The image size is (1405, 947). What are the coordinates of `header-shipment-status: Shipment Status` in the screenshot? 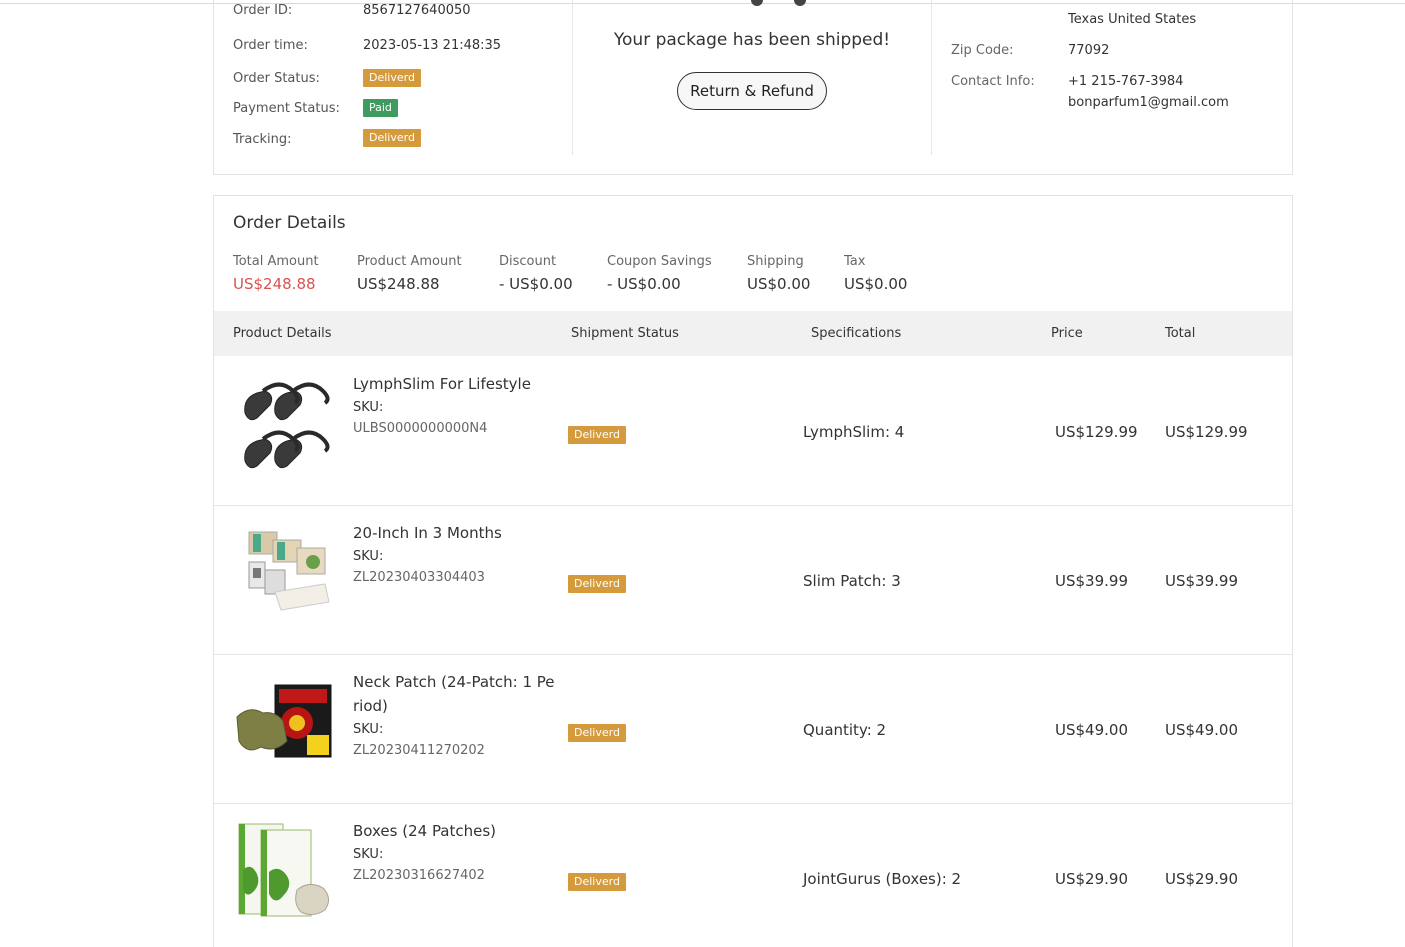 It's located at (625, 333).